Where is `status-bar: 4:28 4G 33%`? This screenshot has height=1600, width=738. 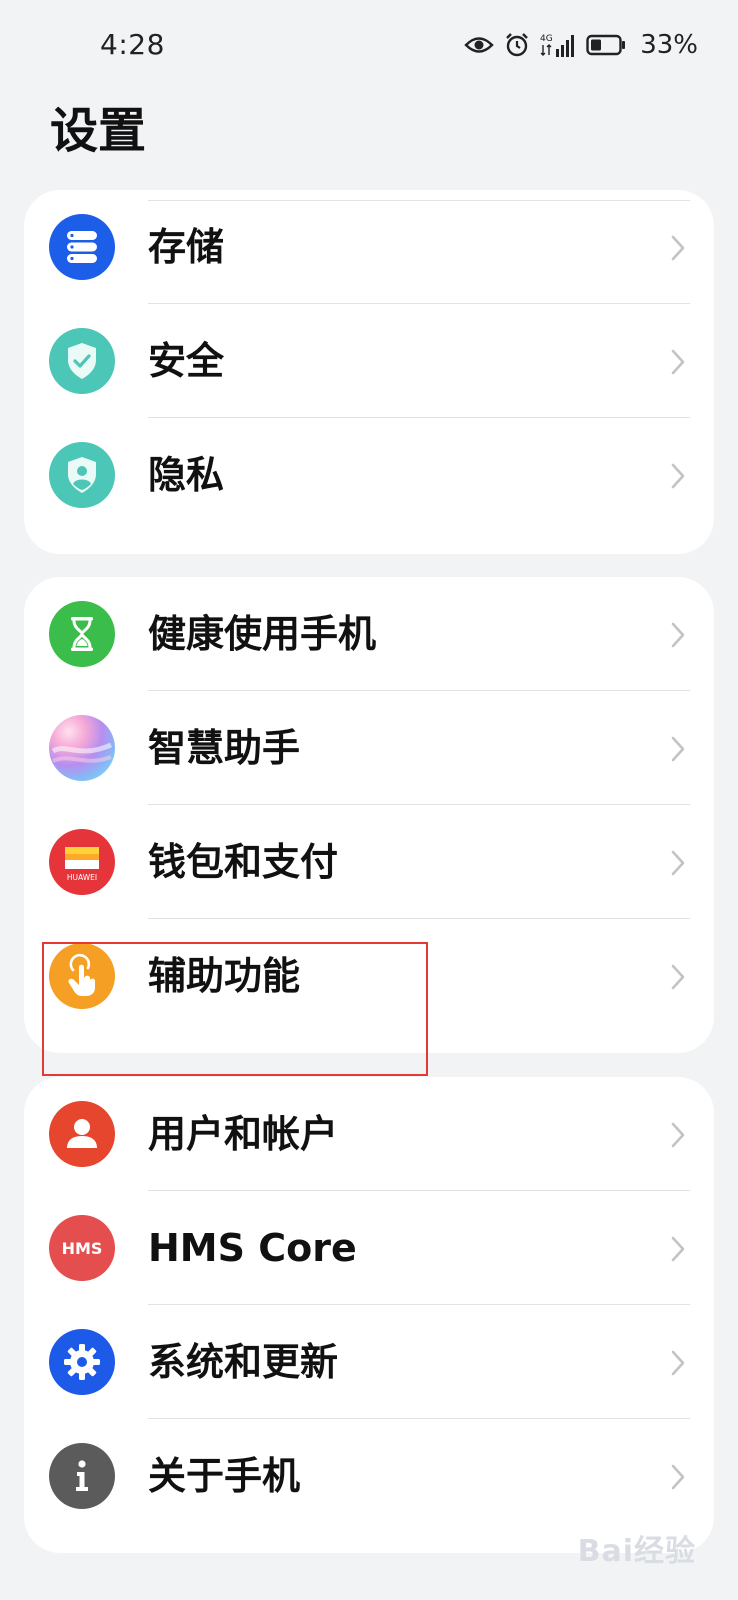 status-bar: 4:28 4G 33% is located at coordinates (369, 46).